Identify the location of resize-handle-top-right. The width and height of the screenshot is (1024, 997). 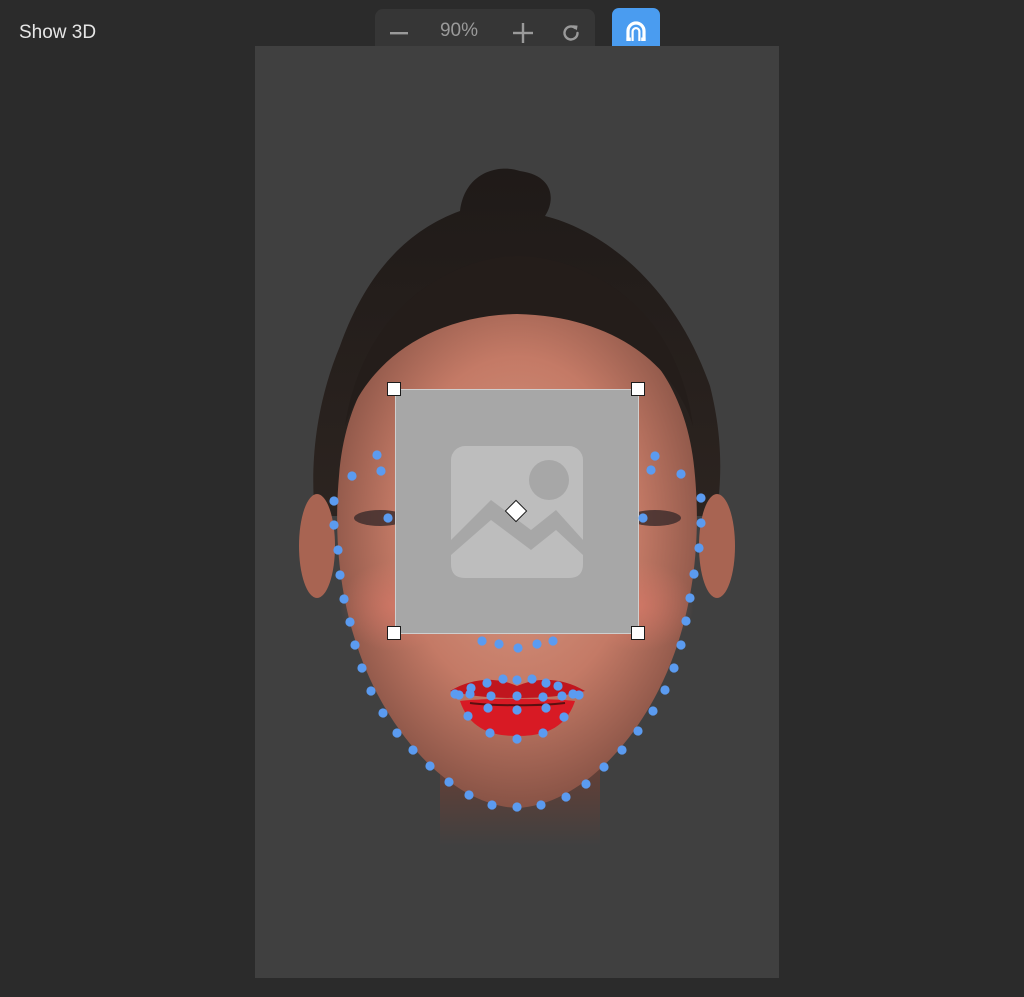
(638, 389).